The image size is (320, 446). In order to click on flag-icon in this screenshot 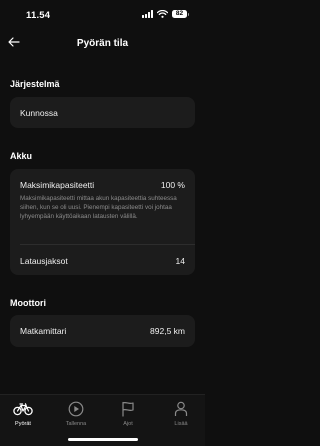, I will do `click(128, 409)`.